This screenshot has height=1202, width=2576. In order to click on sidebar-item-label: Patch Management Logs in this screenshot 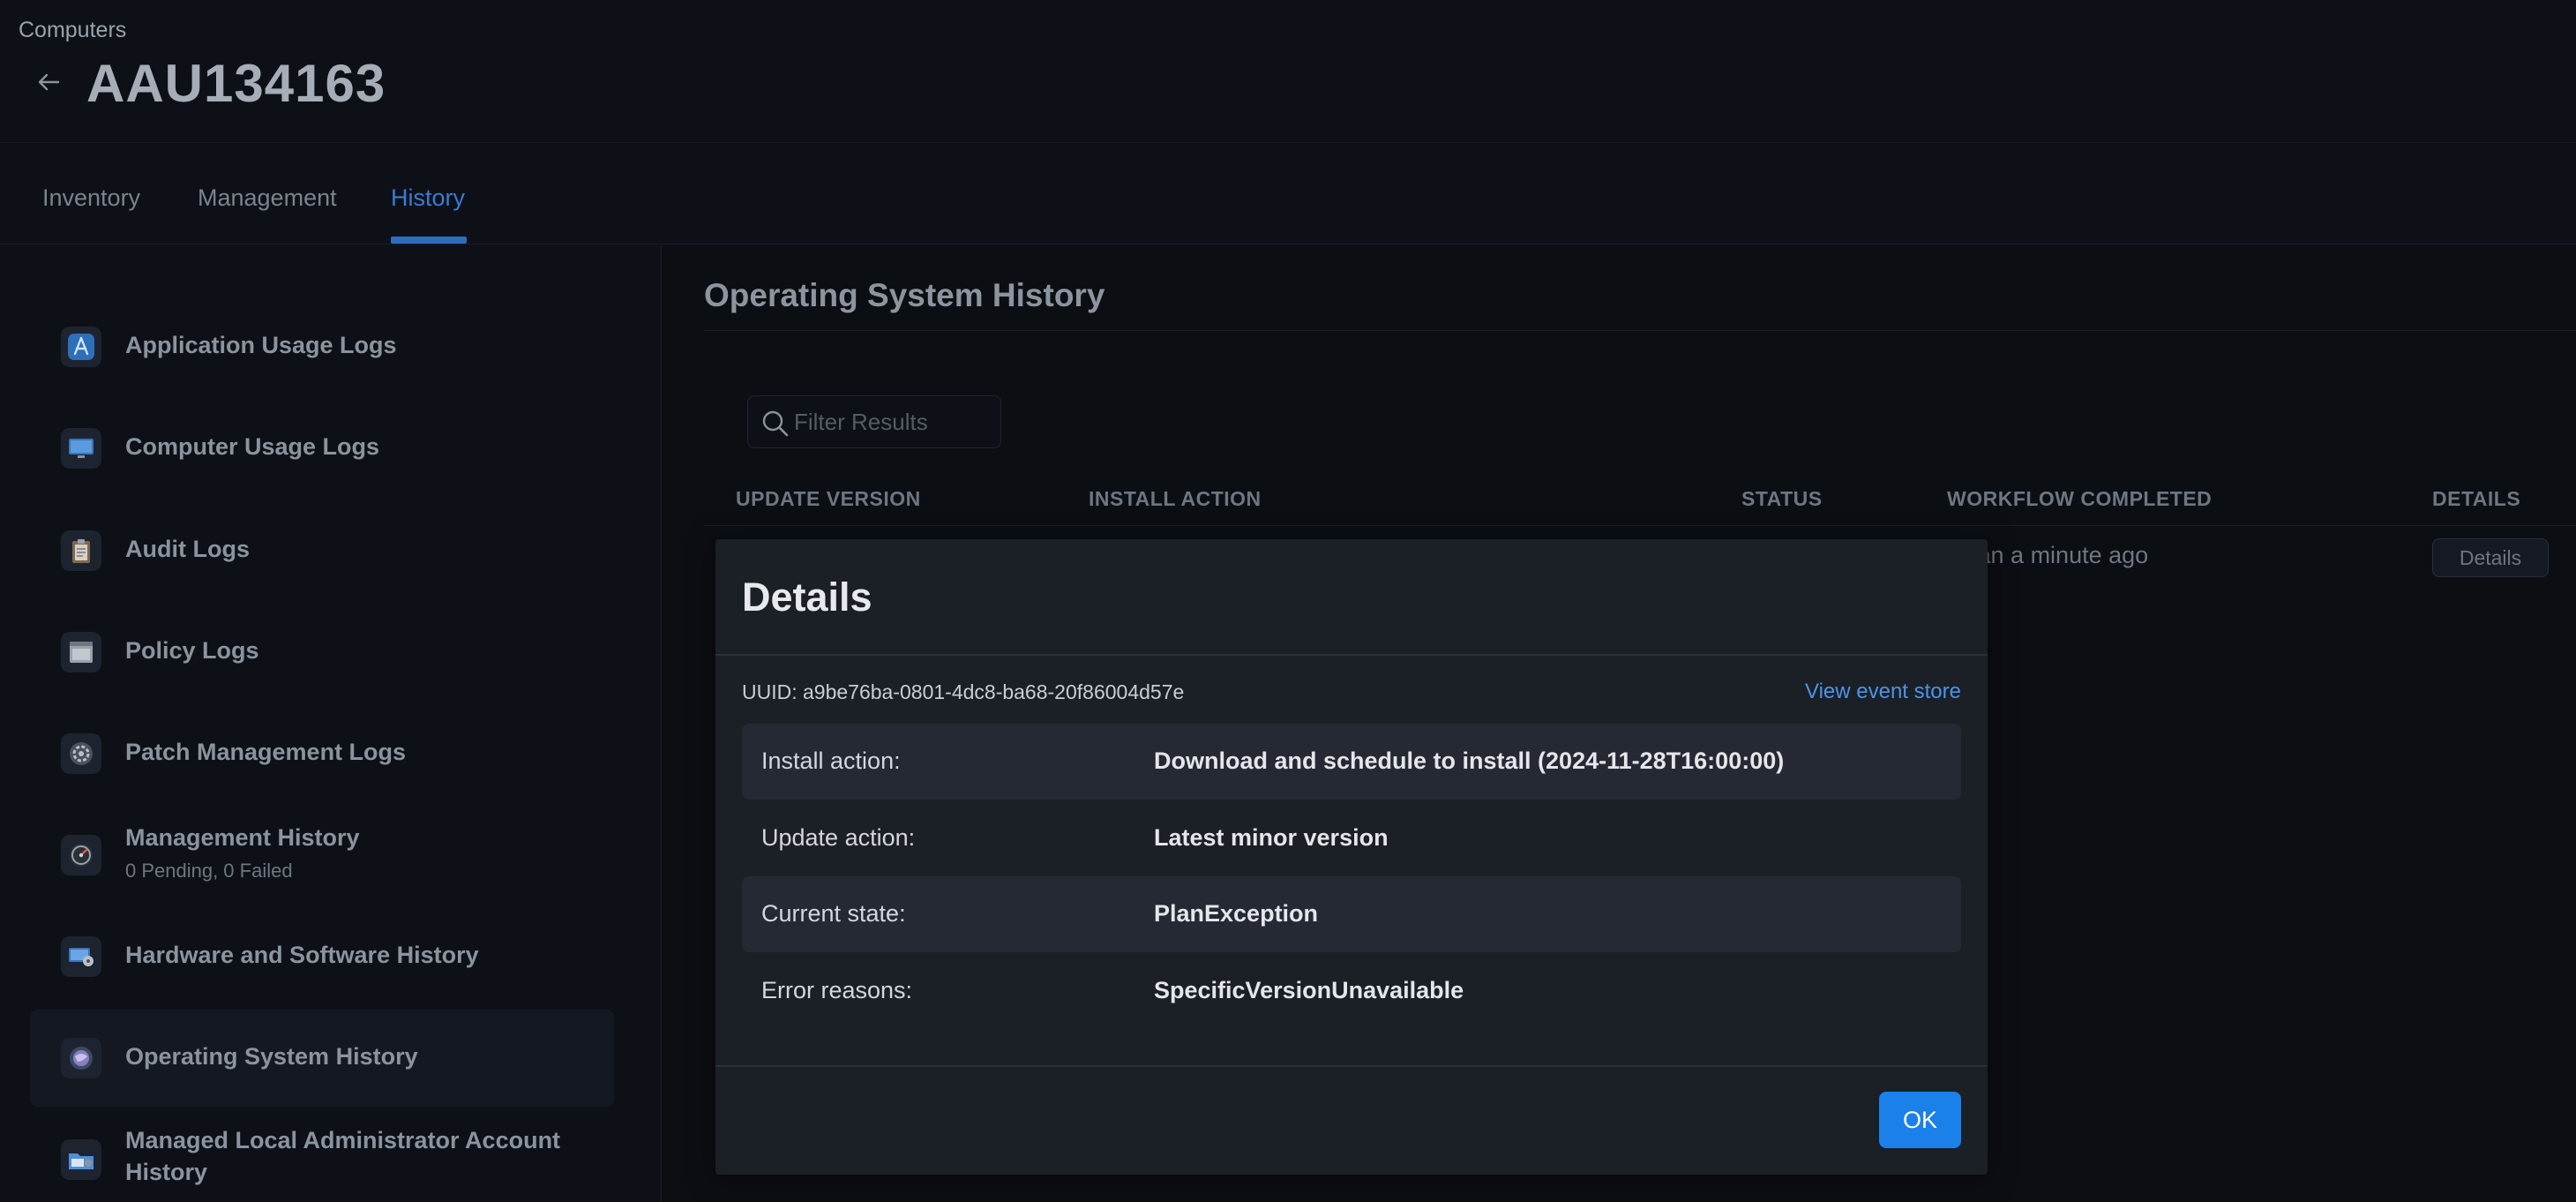, I will do `click(266, 752)`.